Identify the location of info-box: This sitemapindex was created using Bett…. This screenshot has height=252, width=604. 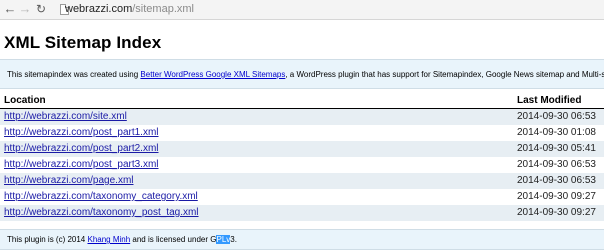
(302, 74).